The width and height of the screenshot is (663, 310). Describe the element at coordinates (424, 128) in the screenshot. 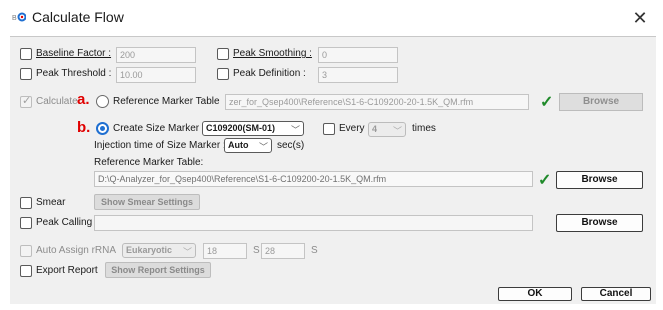

I see `times-label: times` at that location.